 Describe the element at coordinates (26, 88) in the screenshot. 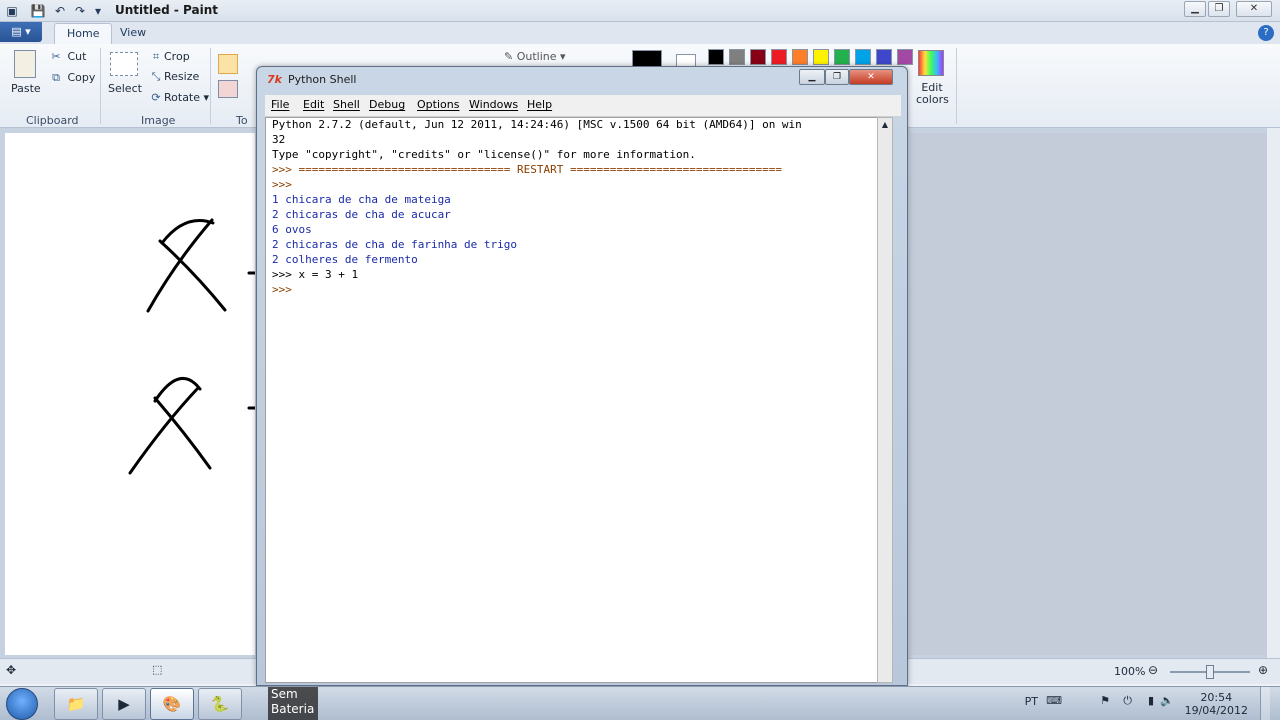

I see `paste-button: Paste` at that location.